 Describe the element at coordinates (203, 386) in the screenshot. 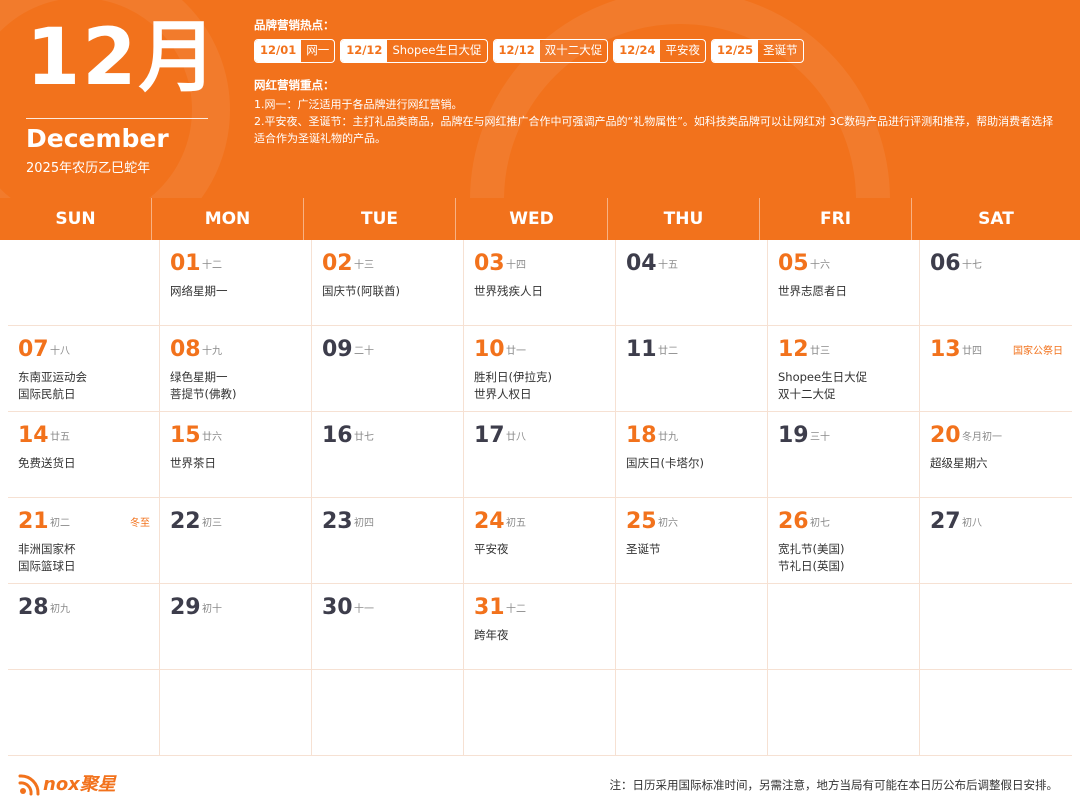

I see `event-list: 绿色星期一 菩提节(佛教)` at that location.